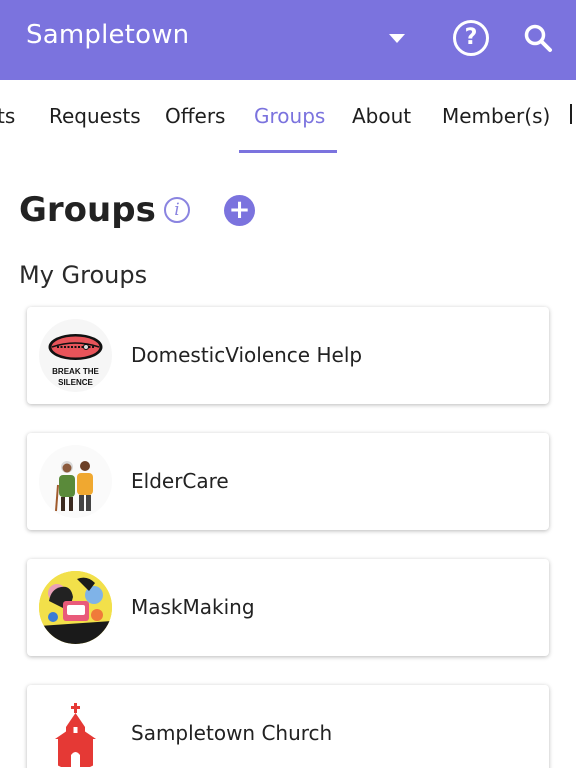 This screenshot has width=576, height=768. Describe the element at coordinates (288, 481) in the screenshot. I see `group-card-eldercare: ElderCare` at that location.